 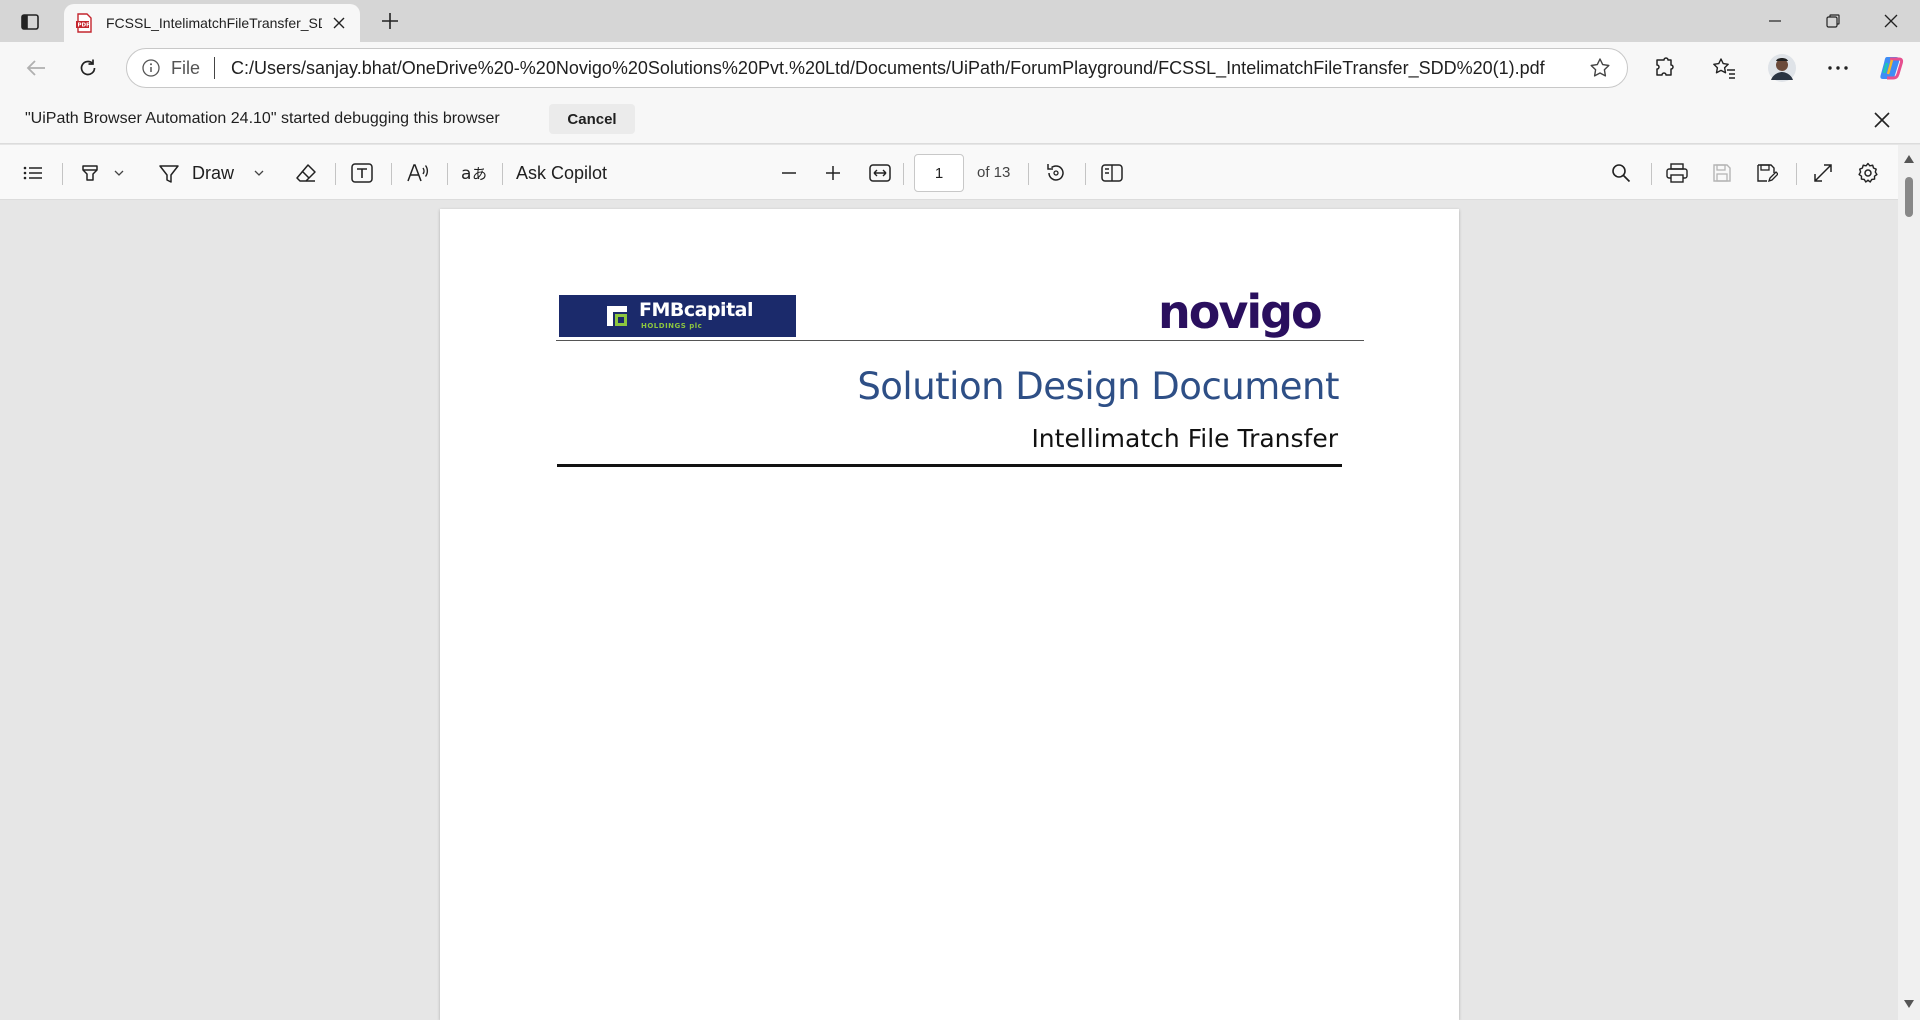 I want to click on extensions-icon, so click(x=1664, y=68).